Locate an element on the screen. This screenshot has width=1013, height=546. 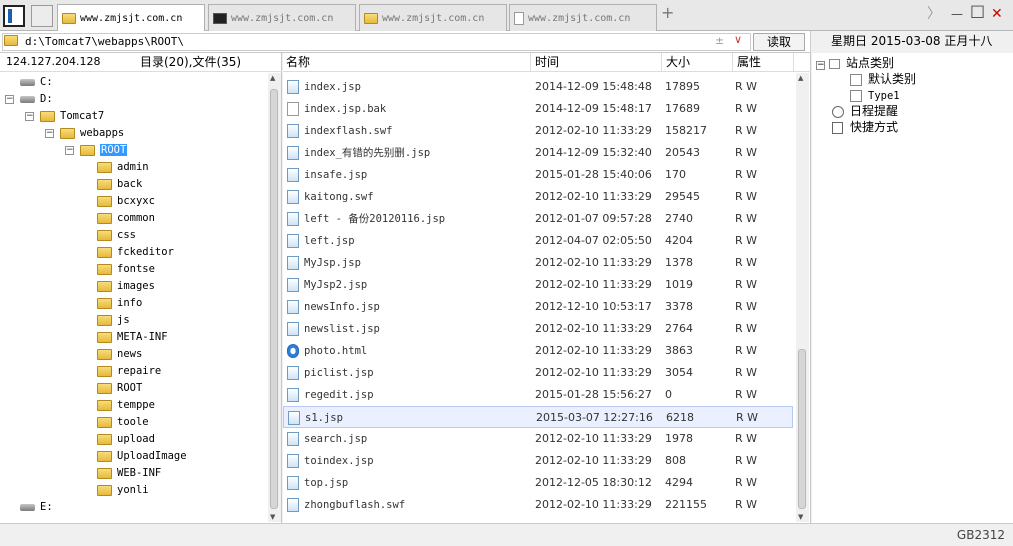
tree-label: D: is located at coordinates (46, 99).